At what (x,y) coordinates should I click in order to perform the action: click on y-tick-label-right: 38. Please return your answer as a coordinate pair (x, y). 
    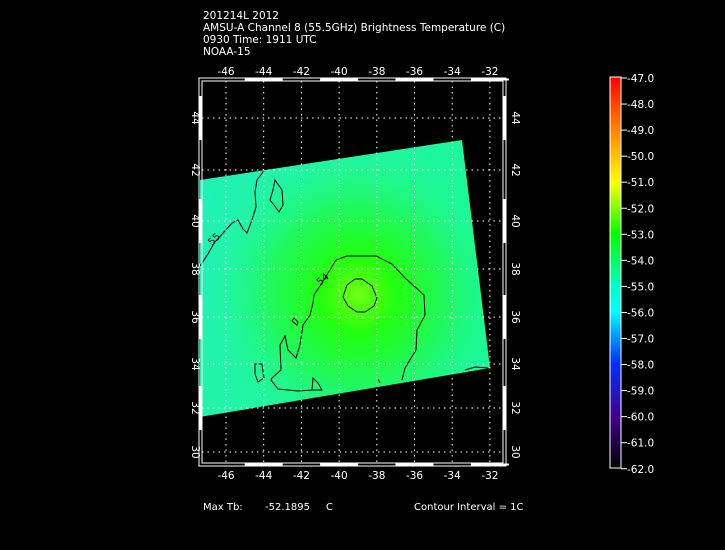
    Looking at the image, I should click on (515, 268).